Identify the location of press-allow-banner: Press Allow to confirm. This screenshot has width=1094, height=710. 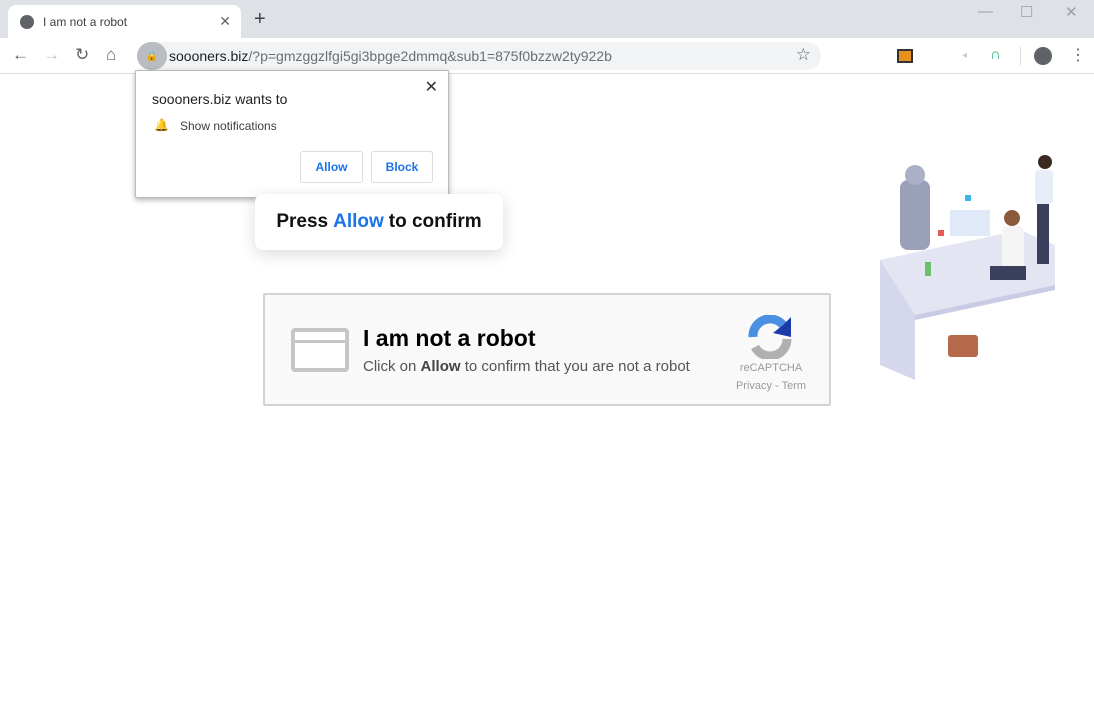
(379, 222).